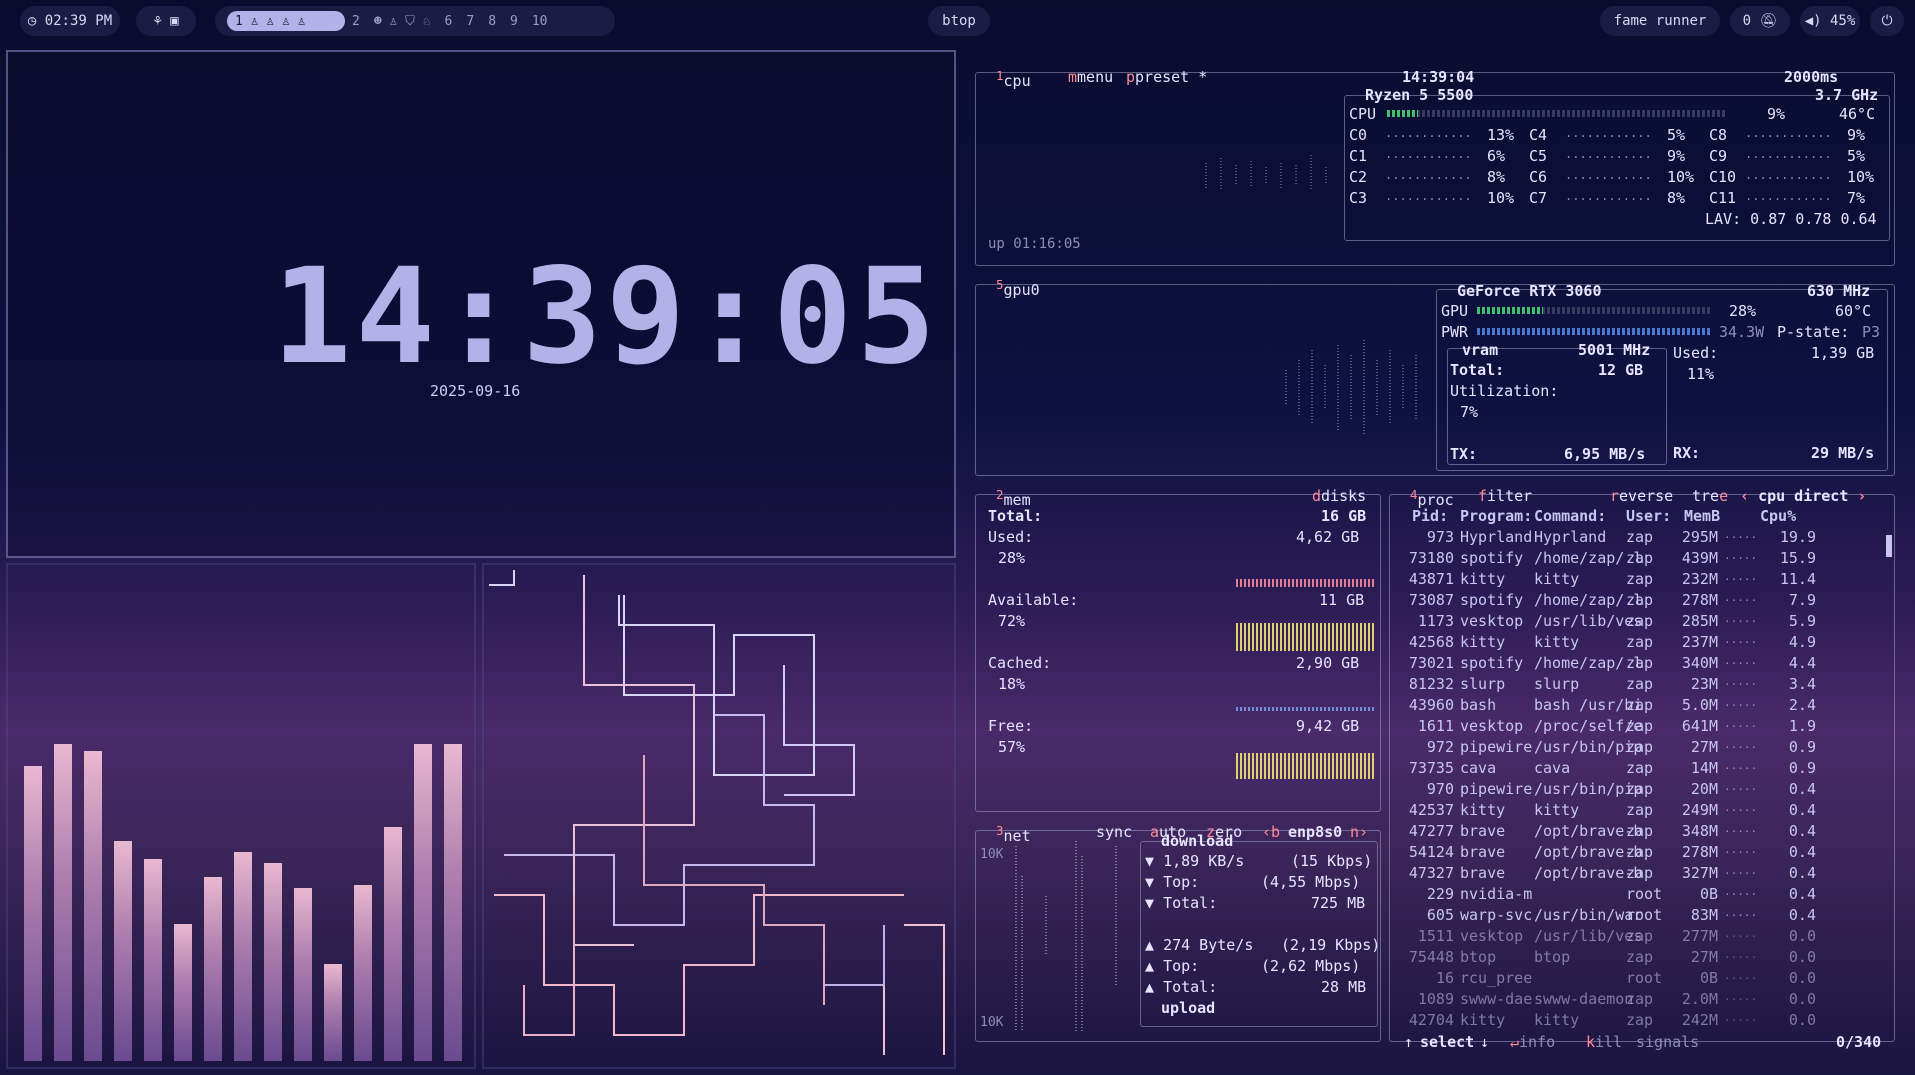  Describe the element at coordinates (1505, 496) in the screenshot. I see `proc-filter: filter` at that location.